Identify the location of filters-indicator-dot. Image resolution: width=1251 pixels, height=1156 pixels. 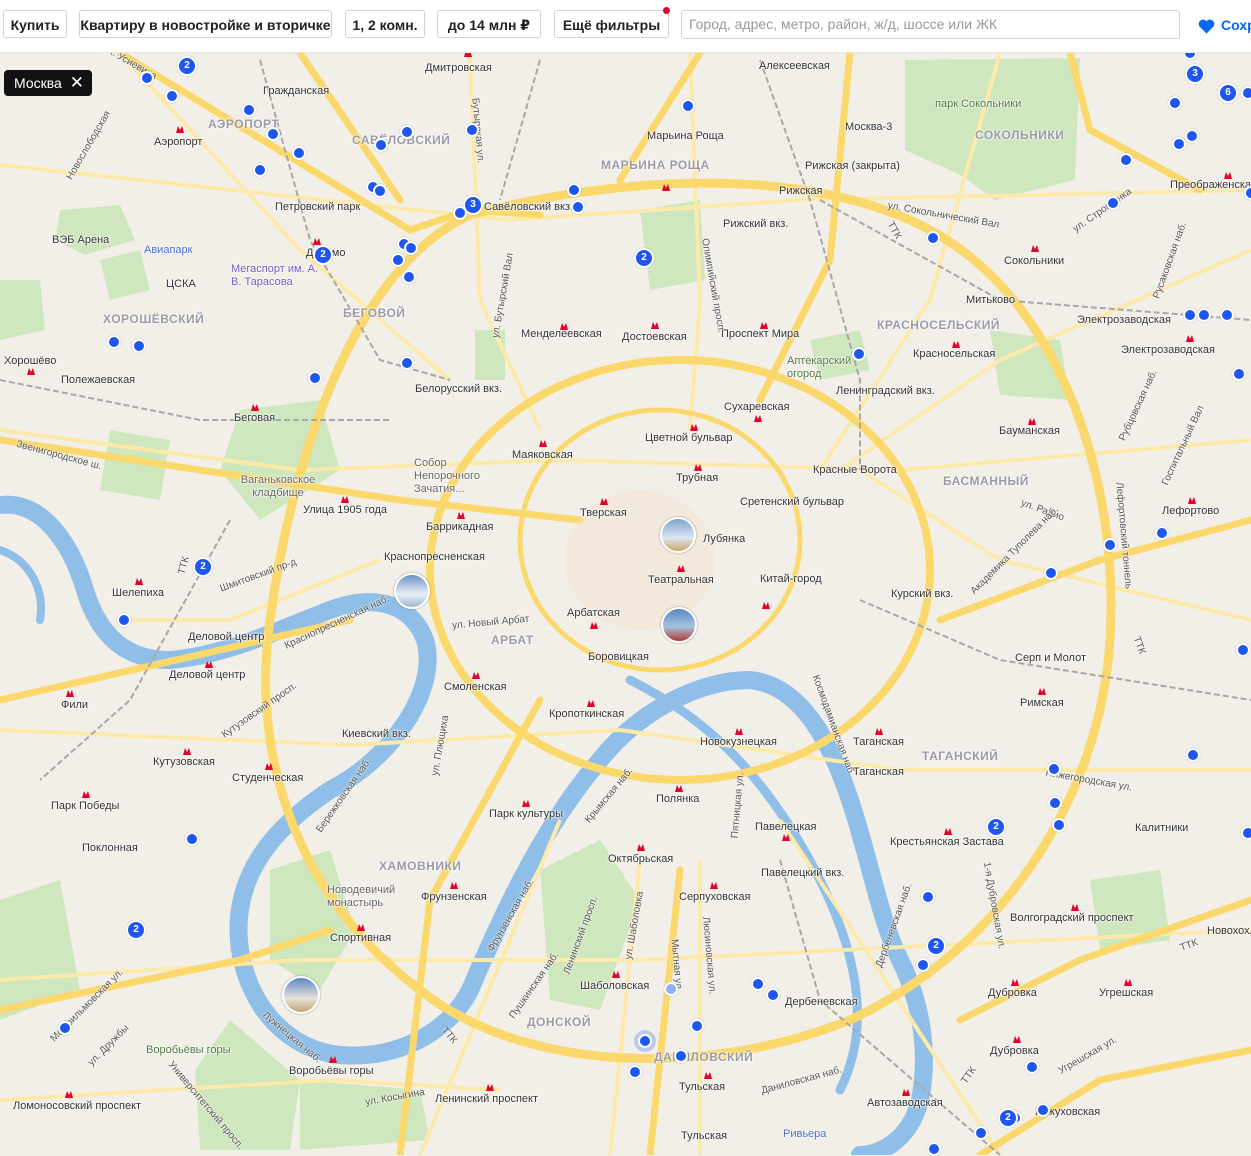
(666, 10).